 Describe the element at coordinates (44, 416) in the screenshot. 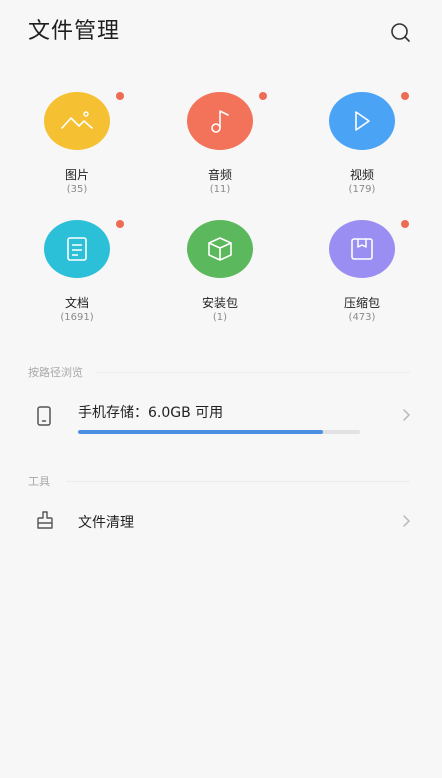

I see `phone-icon` at that location.